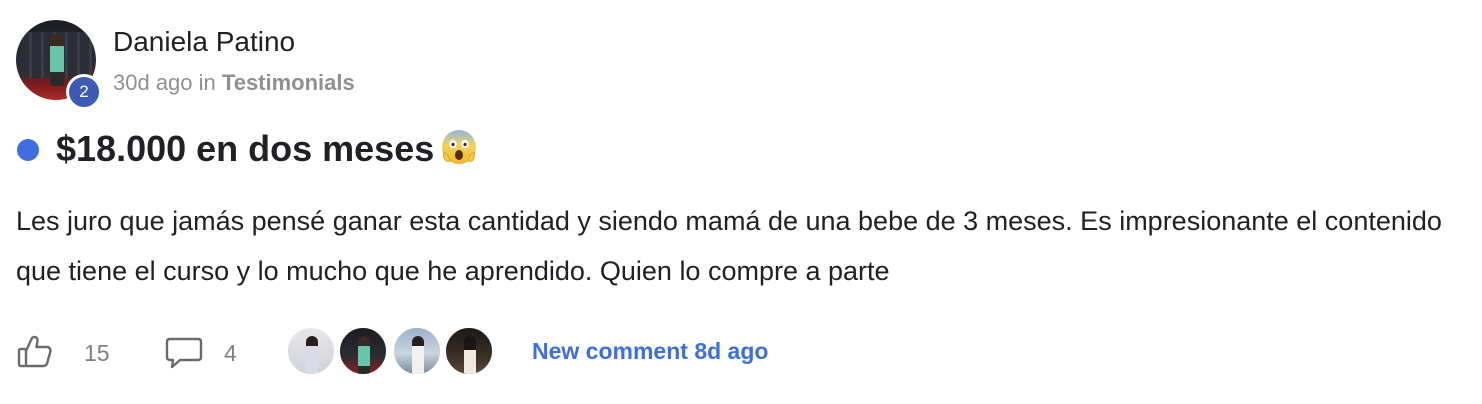  Describe the element at coordinates (204, 42) in the screenshot. I see `author-name: Daniela Patino` at that location.